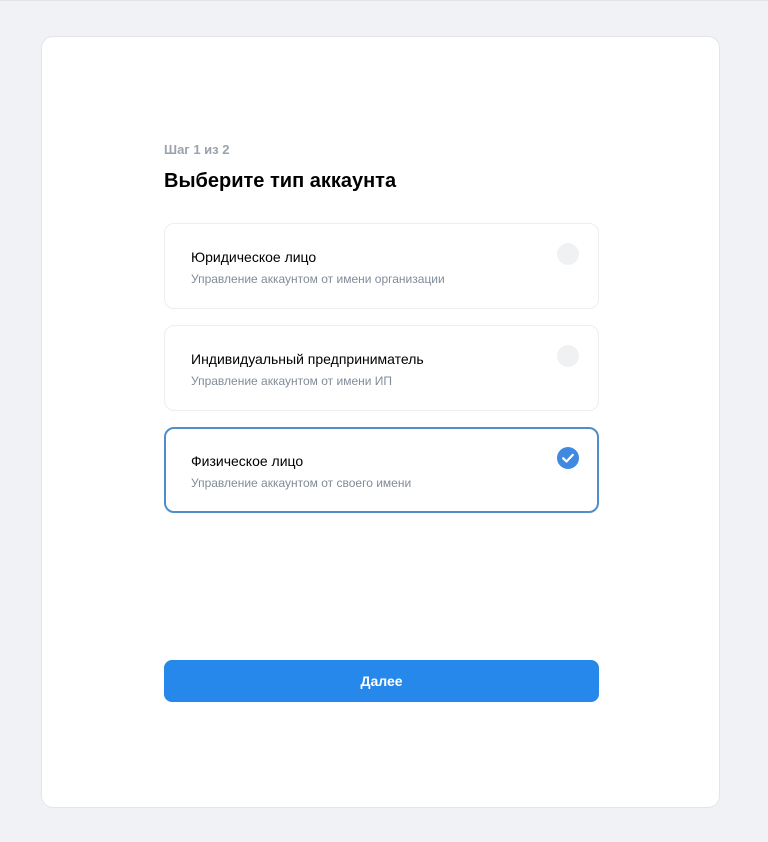  What do you see at coordinates (280, 181) in the screenshot?
I see `page-title: Выберите тип аккаунта` at bounding box center [280, 181].